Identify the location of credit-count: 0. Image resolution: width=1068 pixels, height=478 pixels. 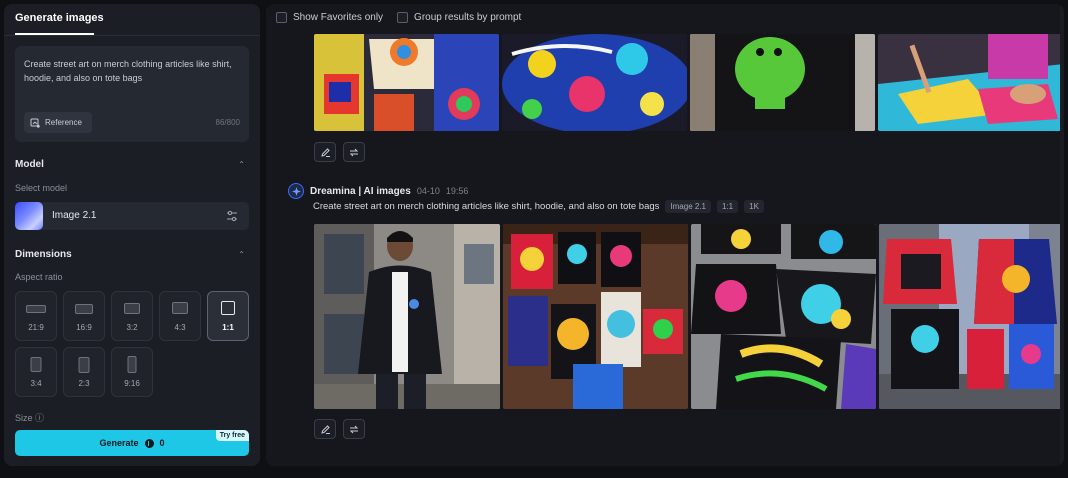
(162, 443).